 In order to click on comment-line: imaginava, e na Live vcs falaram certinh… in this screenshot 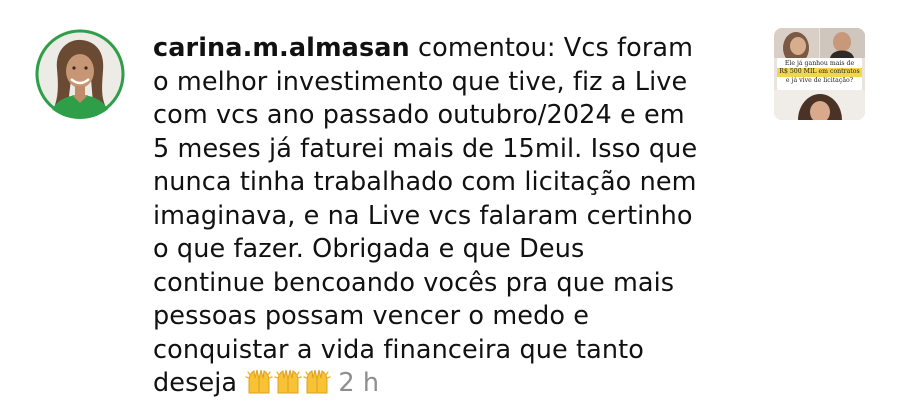, I will do `click(423, 215)`.